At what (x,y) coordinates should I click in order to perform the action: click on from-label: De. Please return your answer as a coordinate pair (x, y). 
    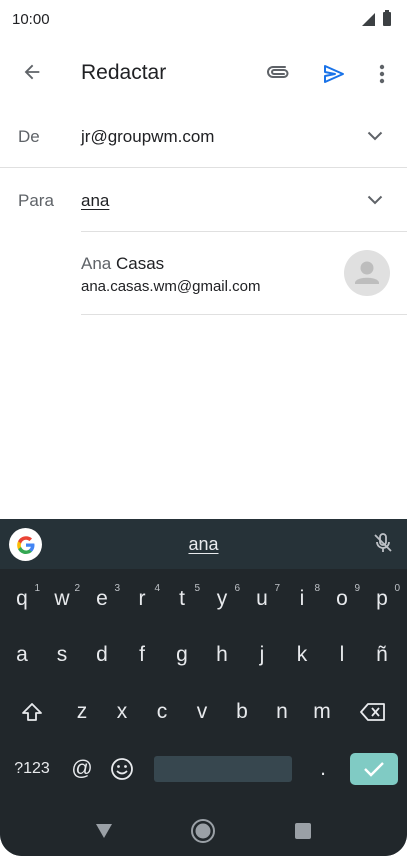
    Looking at the image, I should click on (29, 136).